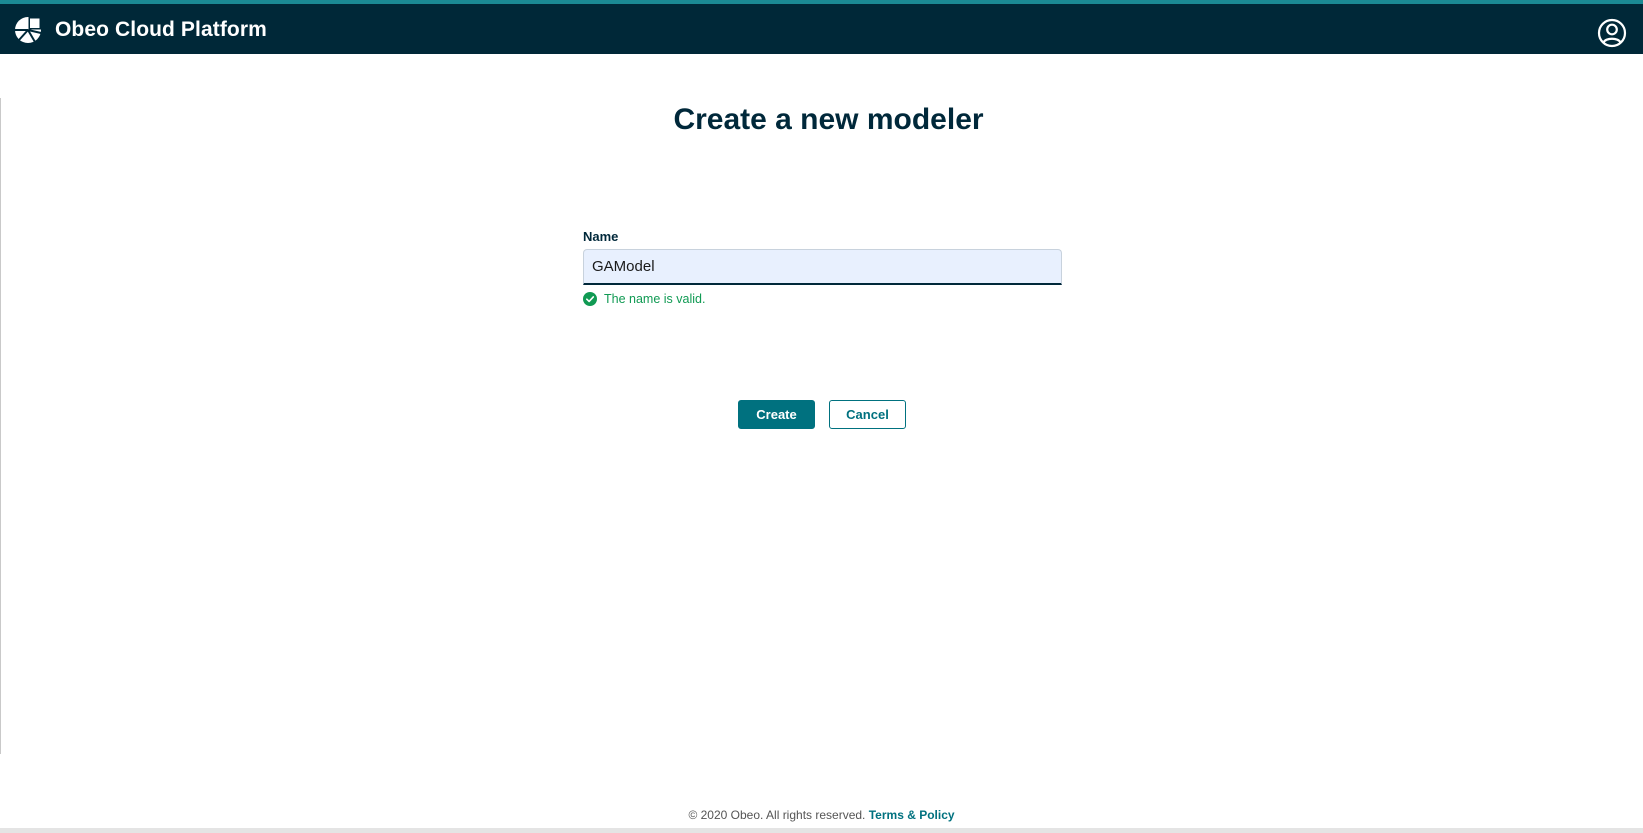 This screenshot has width=1643, height=833. I want to click on footer-copyright: © 2020 Obeo. All rights reserved., so click(777, 815).